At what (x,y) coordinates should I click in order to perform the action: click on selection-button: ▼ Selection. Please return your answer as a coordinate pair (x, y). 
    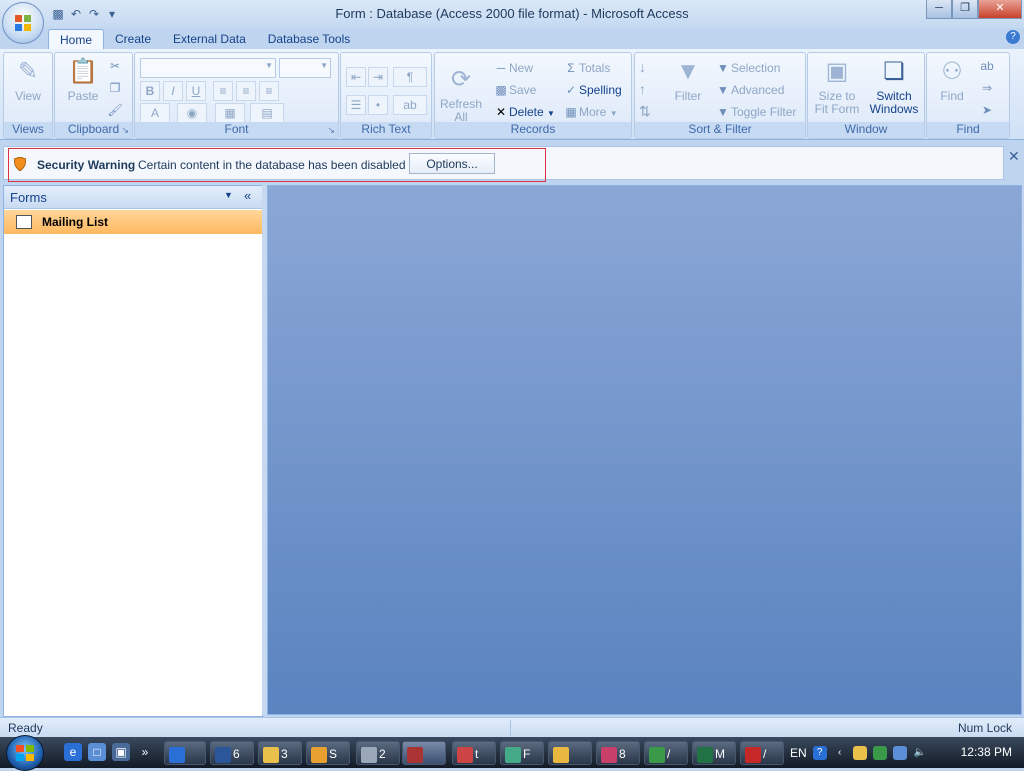
    Looking at the image, I should click on (747, 68).